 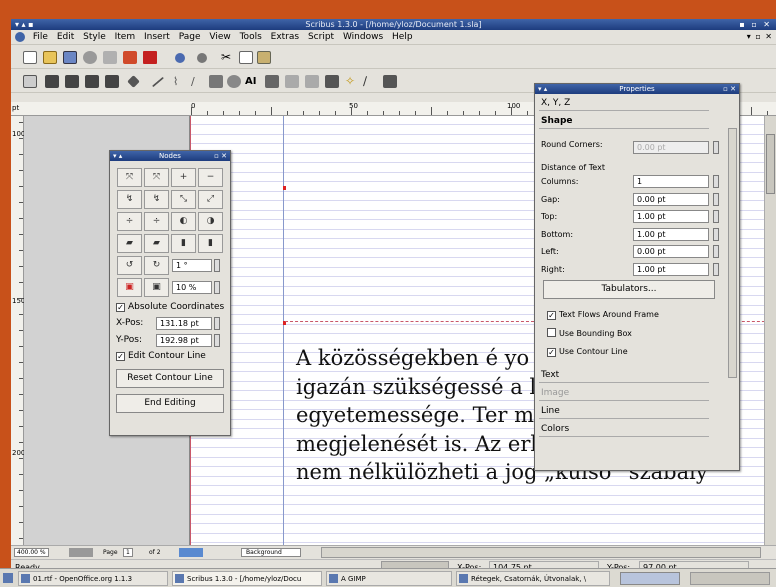 What do you see at coordinates (671, 181) in the screenshot?
I see `distance-input: 1` at bounding box center [671, 181].